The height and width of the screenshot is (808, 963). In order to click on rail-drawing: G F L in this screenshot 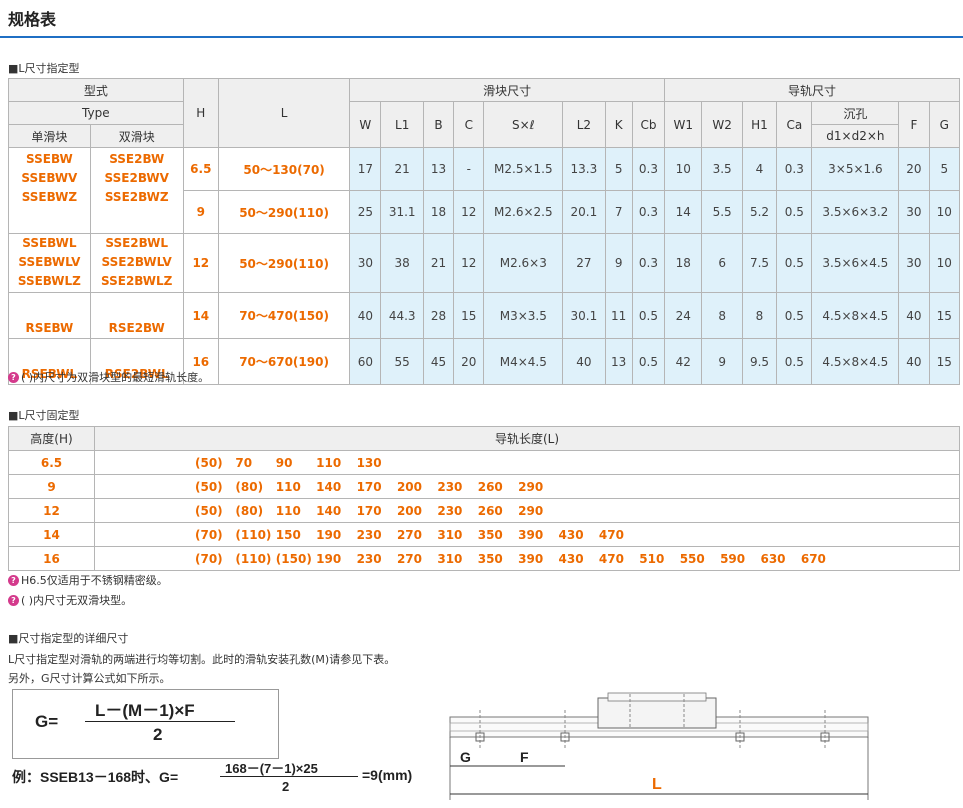, I will do `click(659, 746)`.